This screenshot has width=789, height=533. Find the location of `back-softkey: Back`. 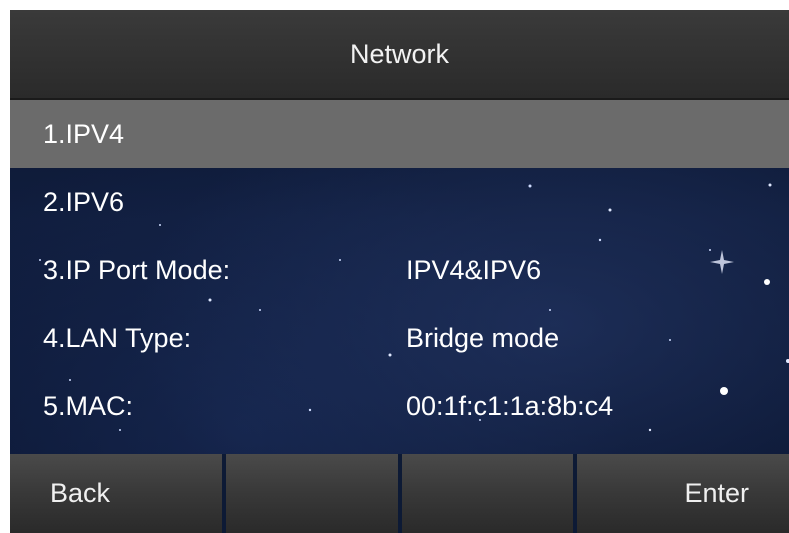

back-softkey: Back is located at coordinates (118, 493).